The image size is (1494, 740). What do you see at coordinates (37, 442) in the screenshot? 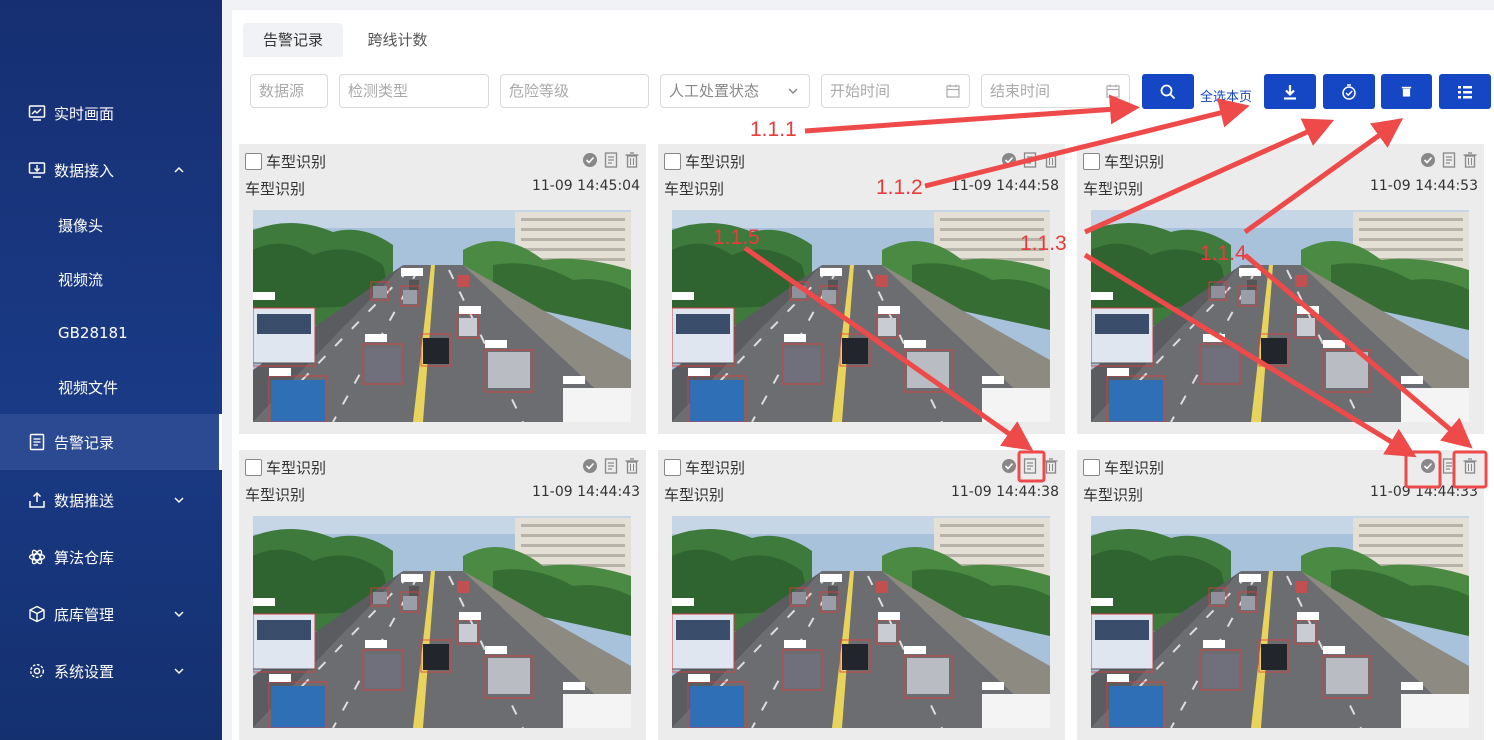
I see `document-icon` at bounding box center [37, 442].